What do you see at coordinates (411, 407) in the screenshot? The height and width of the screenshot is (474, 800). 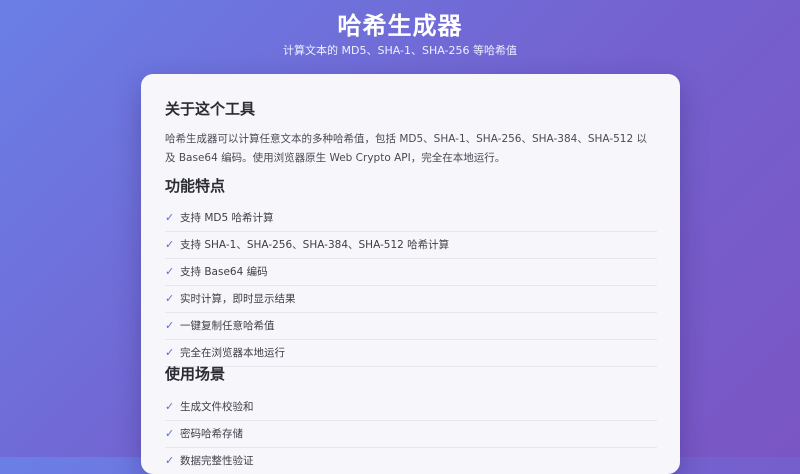 I see `usecase-item: ✓ 生成文件校验和` at bounding box center [411, 407].